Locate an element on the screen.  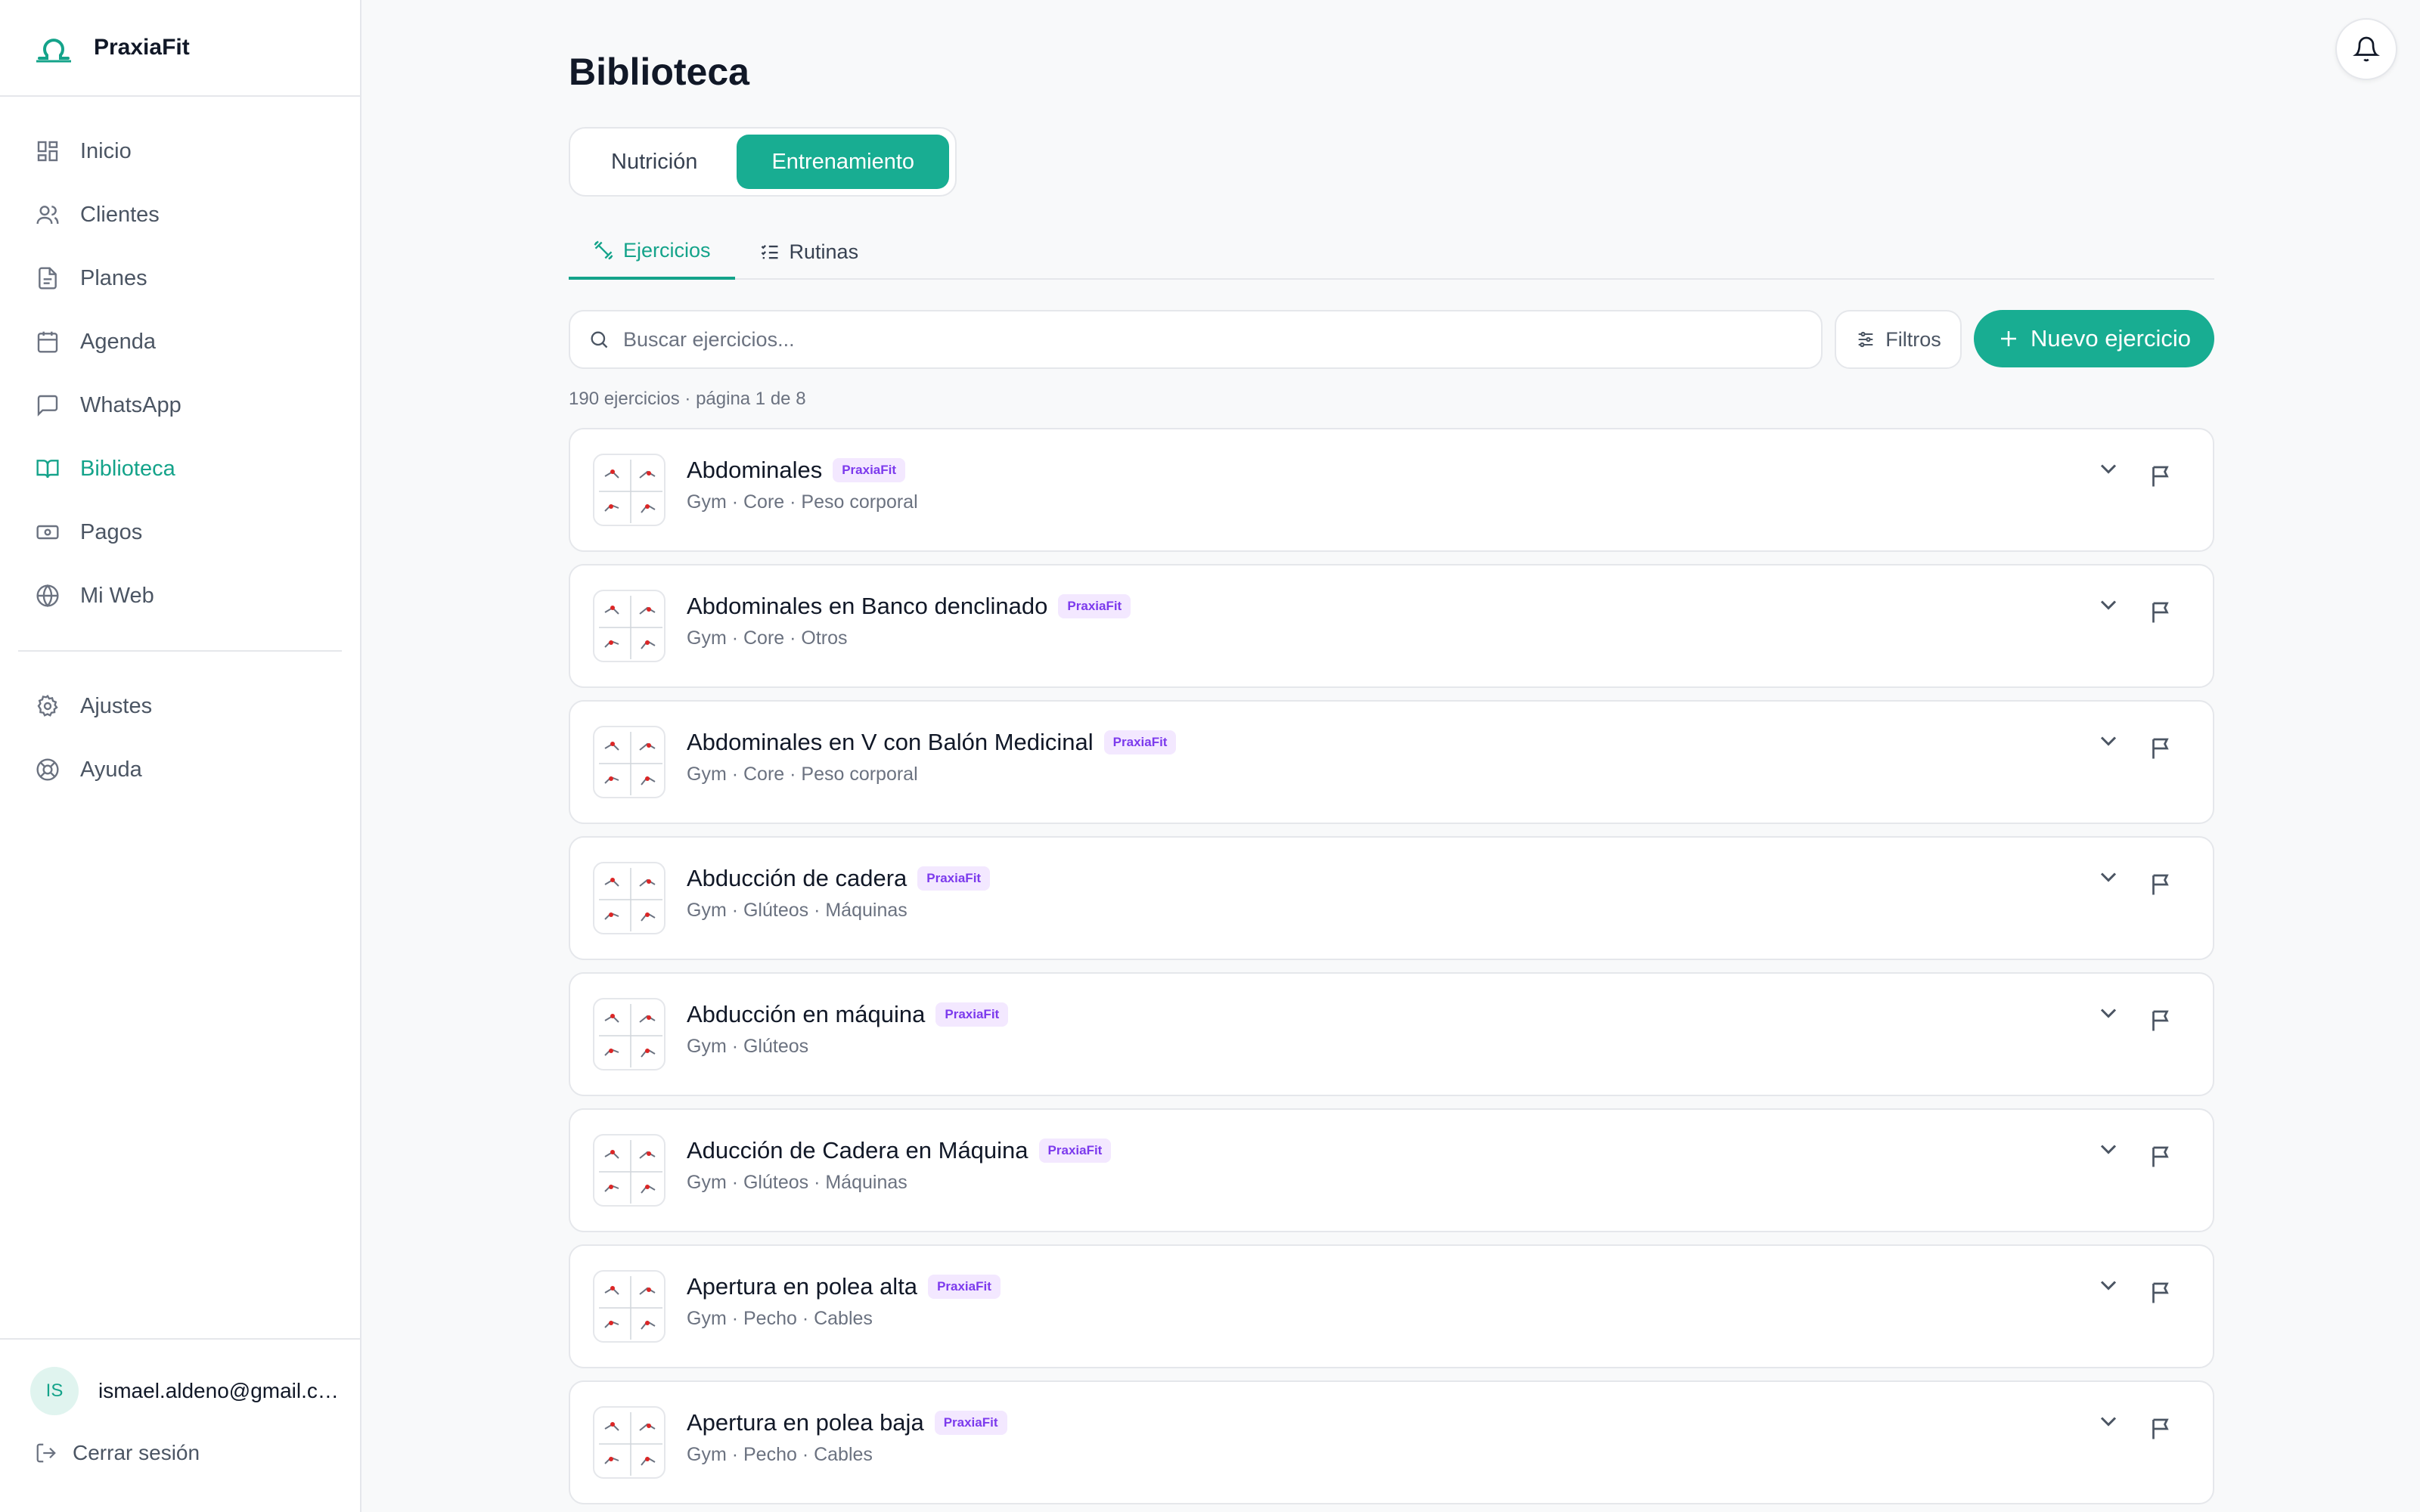
sidebar-item-agenda: Agenda is located at coordinates (180, 341).